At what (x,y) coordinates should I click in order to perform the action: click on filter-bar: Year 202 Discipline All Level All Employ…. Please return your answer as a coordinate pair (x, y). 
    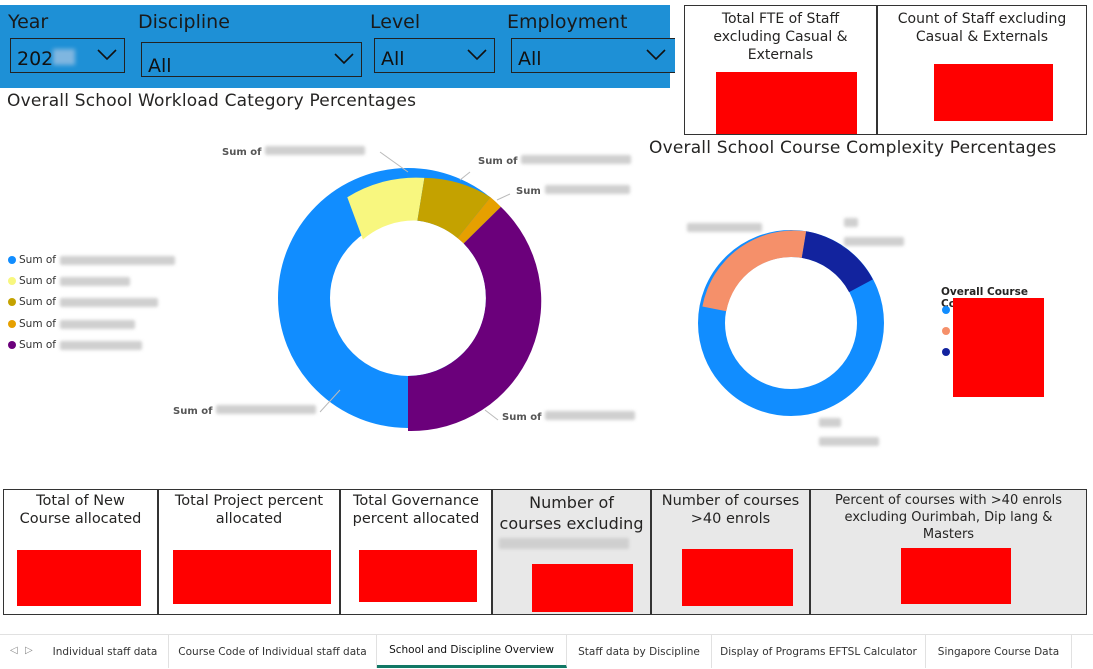
    Looking at the image, I should click on (337, 46).